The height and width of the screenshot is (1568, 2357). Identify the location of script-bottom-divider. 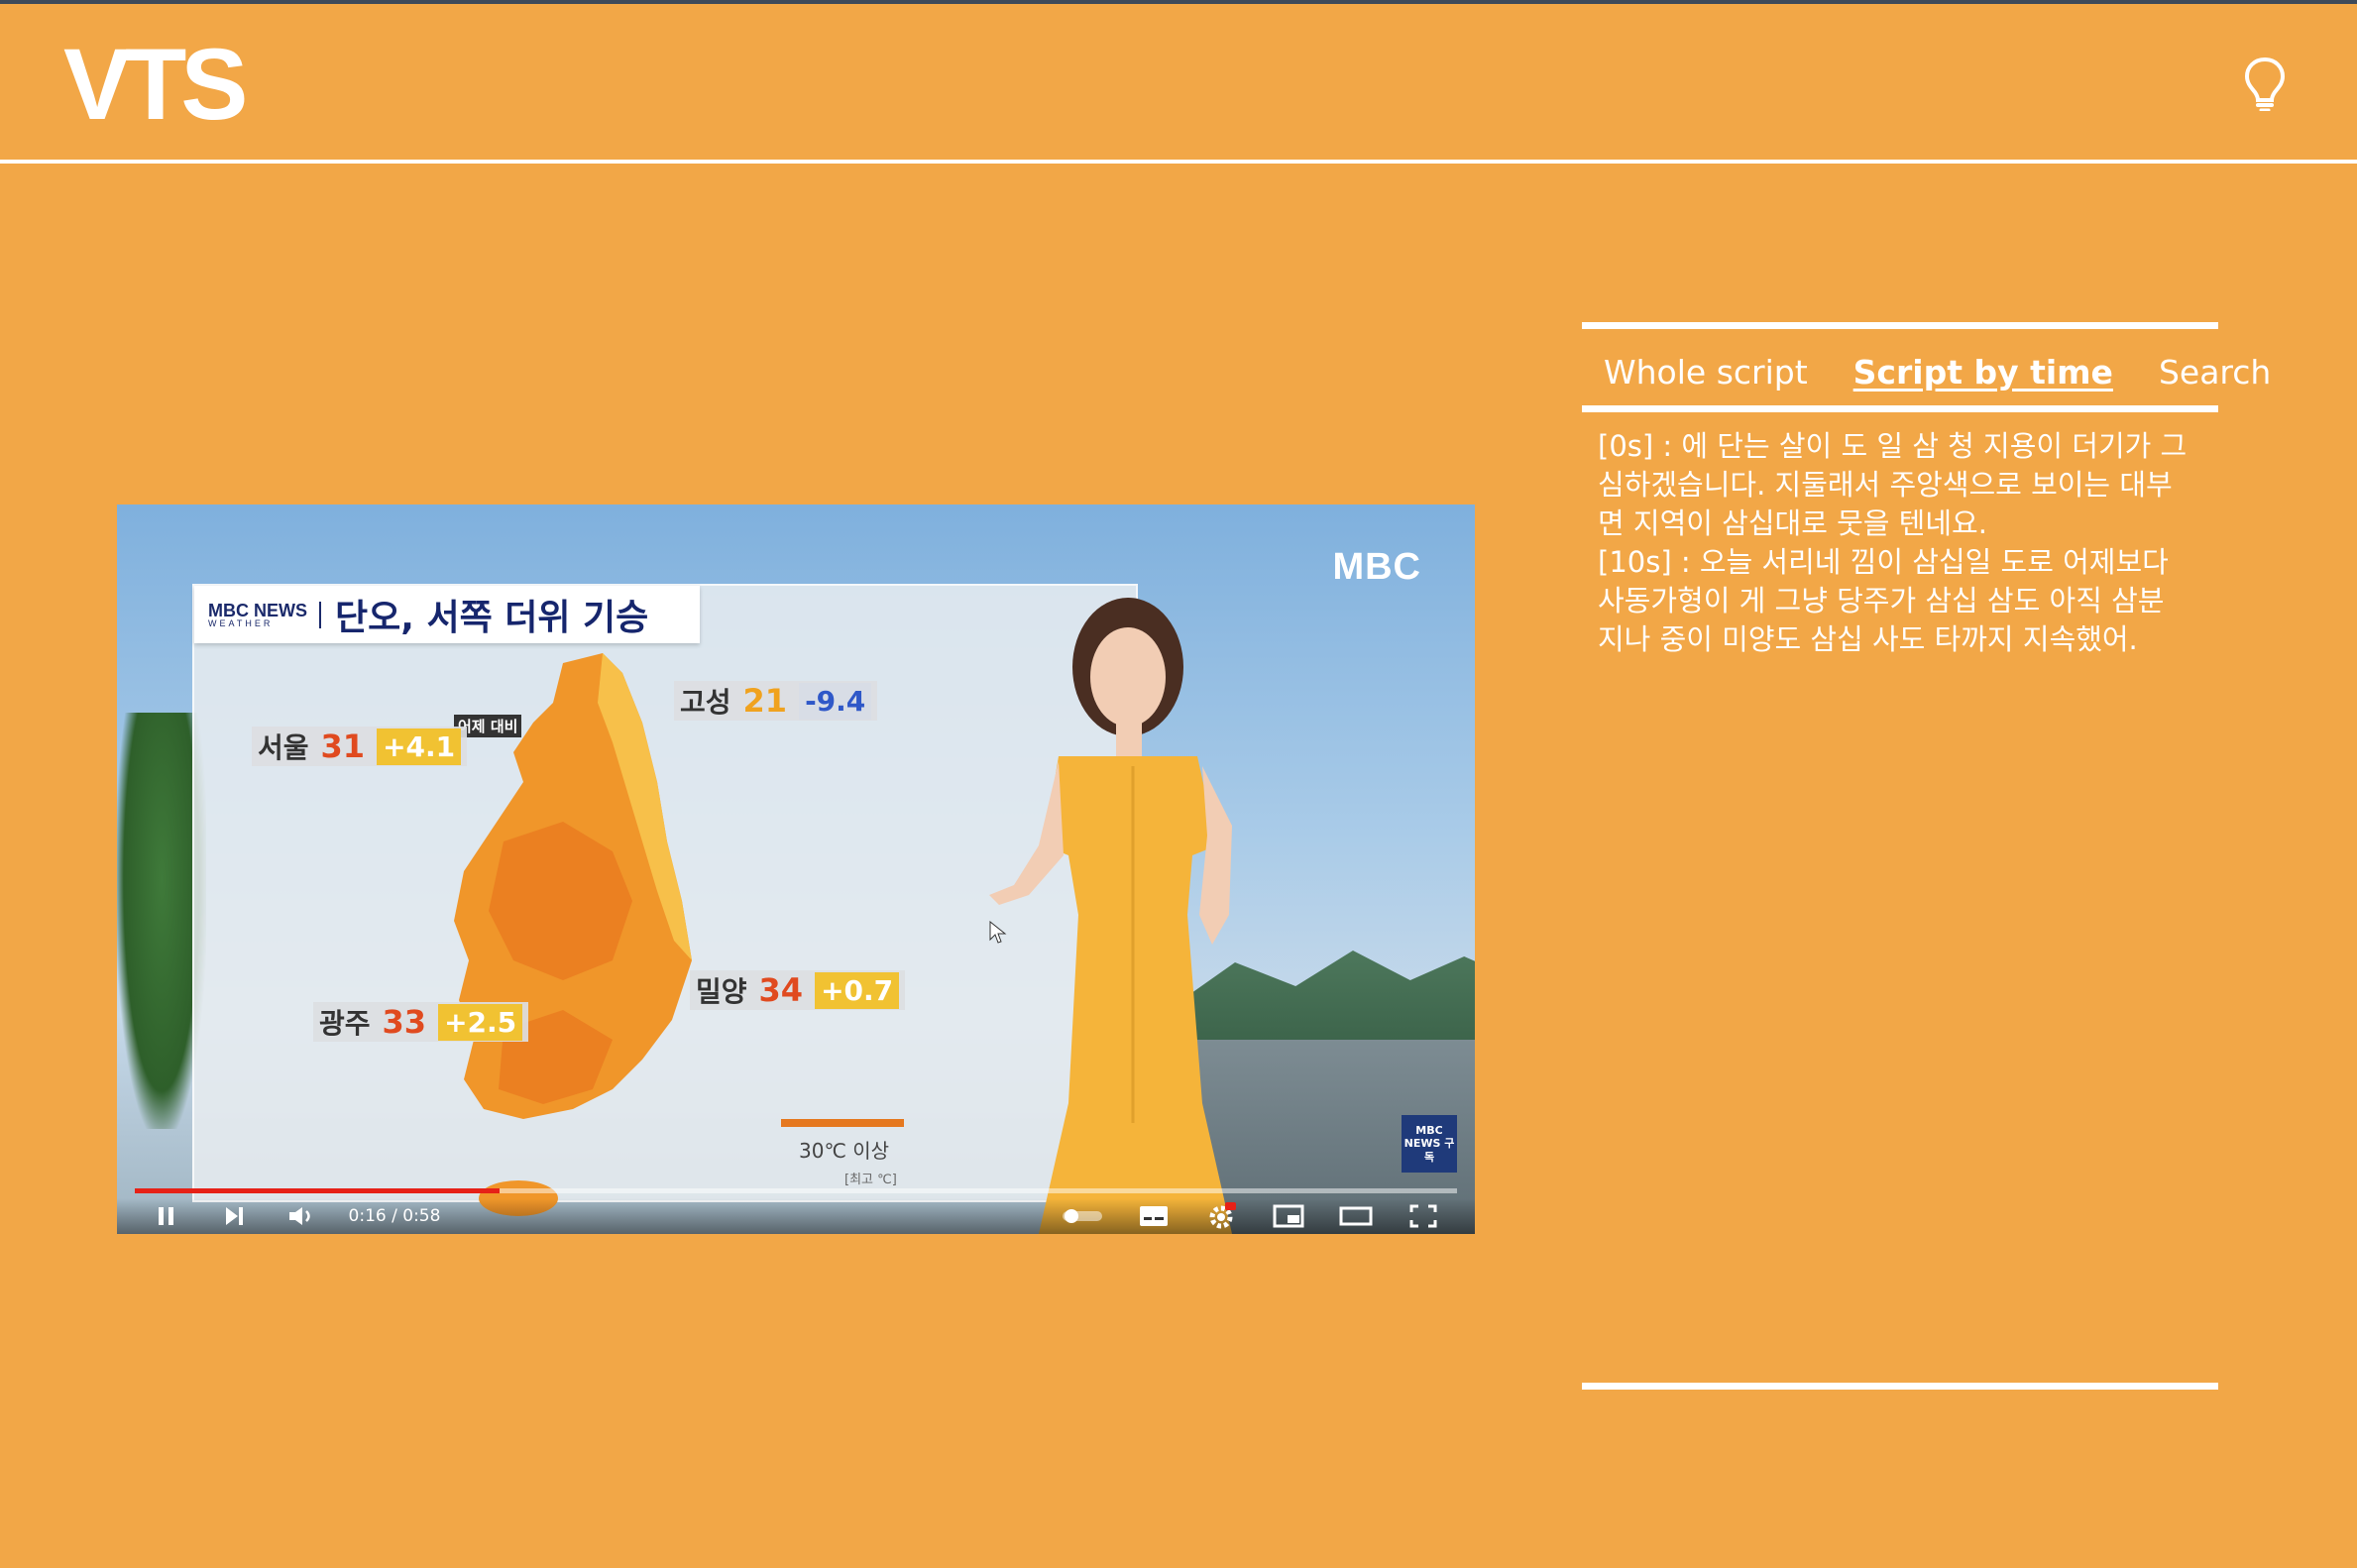
(1900, 1386).